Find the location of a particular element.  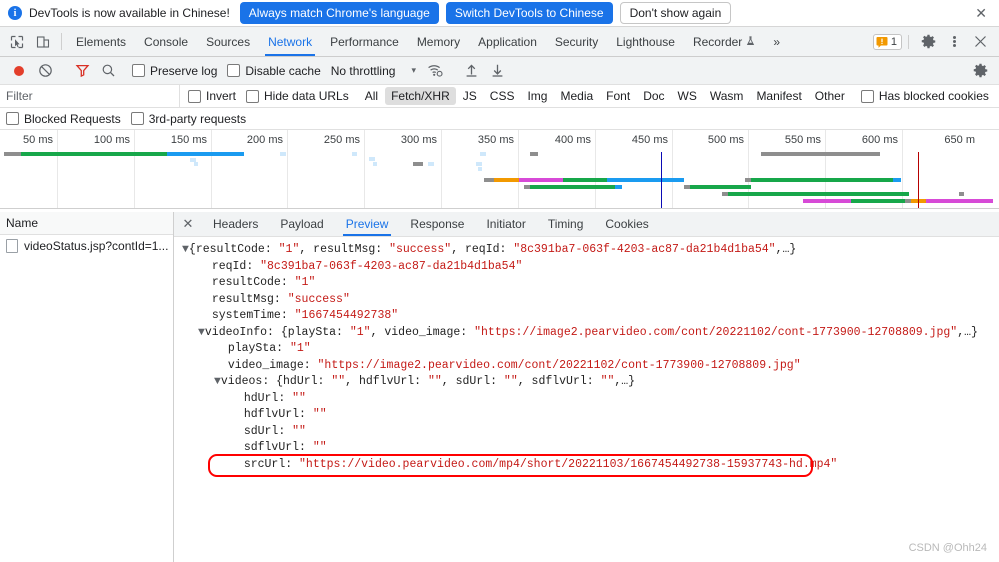

timeline-tick-label: 650 m is located at coordinates (959, 140).